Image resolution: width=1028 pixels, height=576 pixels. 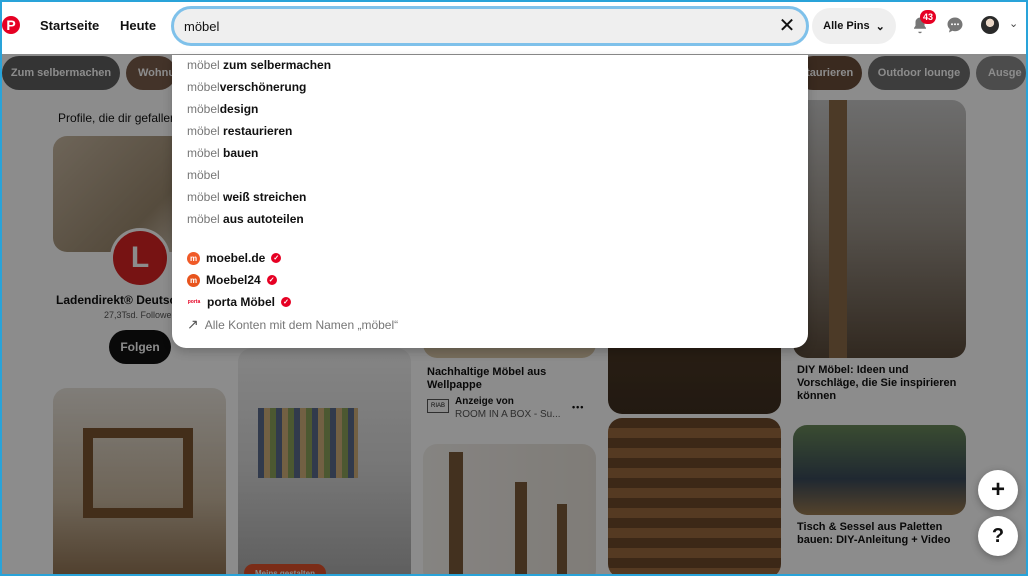 I want to click on account-result-porta: porta porta Möbel ✓, so click(x=239, y=302).